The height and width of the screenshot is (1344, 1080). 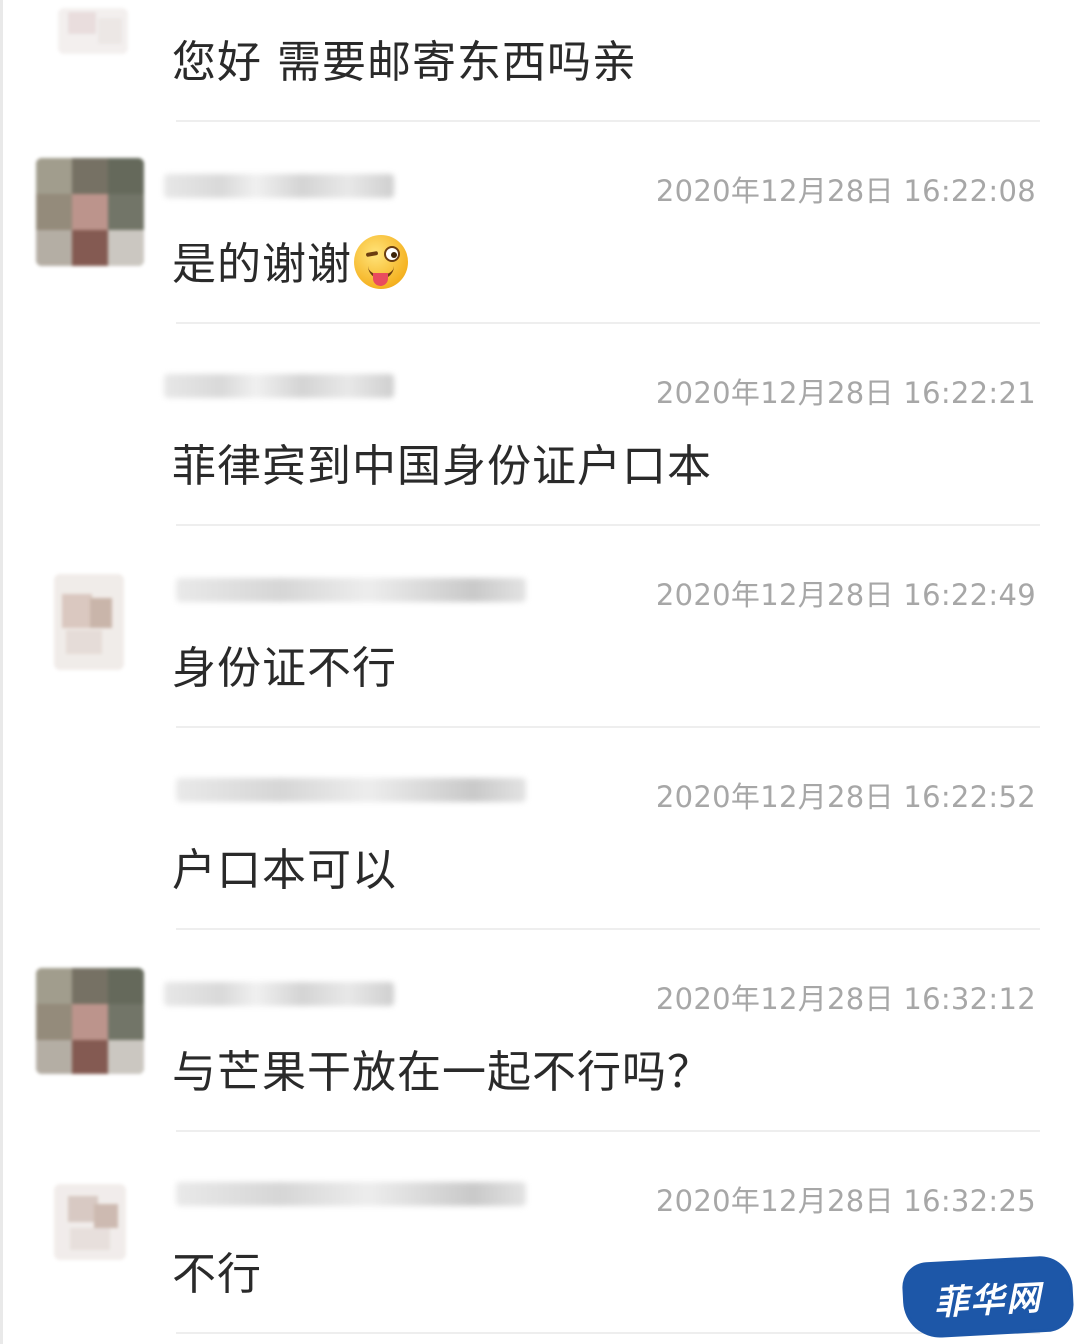 I want to click on message-timestamp: 2020年12月28日 16:22:08, so click(x=845, y=191).